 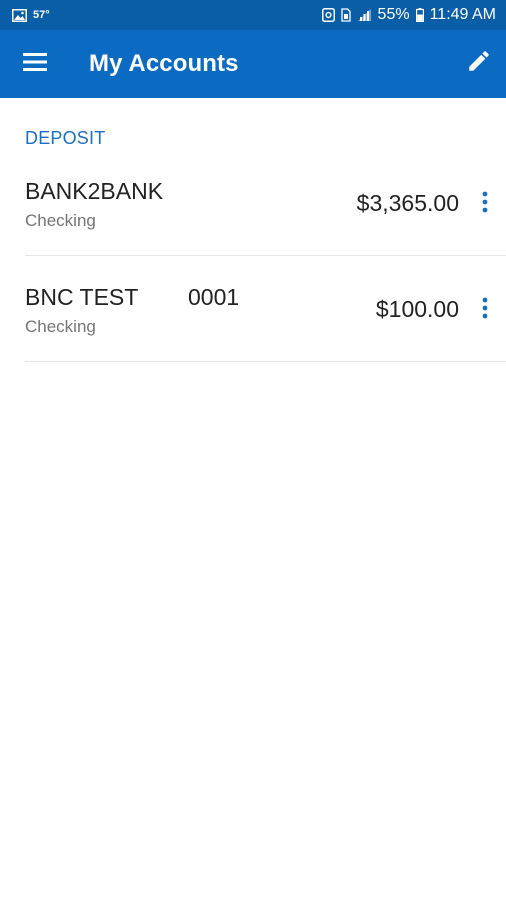 I want to click on status-bar: 57° 55% 11:49 AM, so click(x=253, y=15).